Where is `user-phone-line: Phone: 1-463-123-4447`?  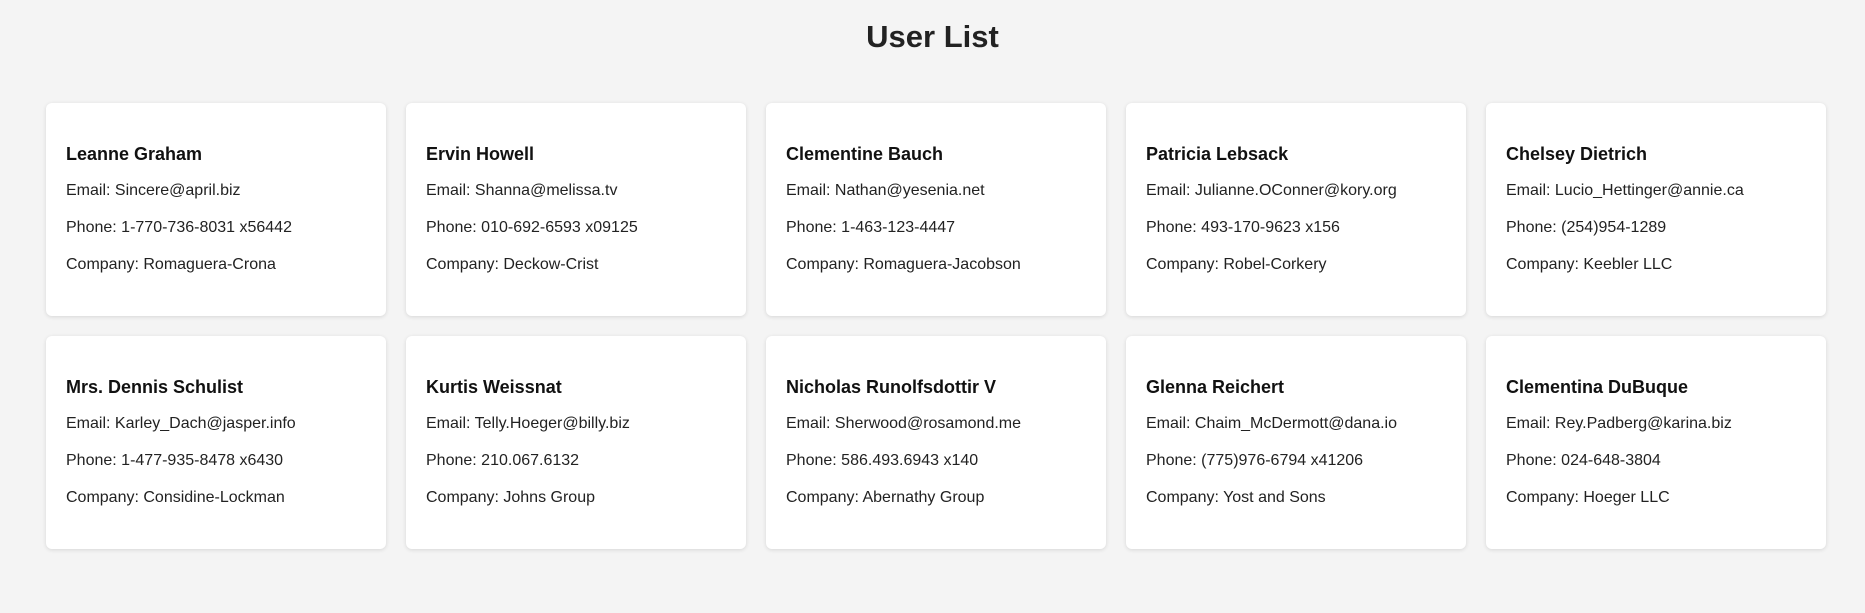
user-phone-line: Phone: 1-463-123-4447 is located at coordinates (936, 228).